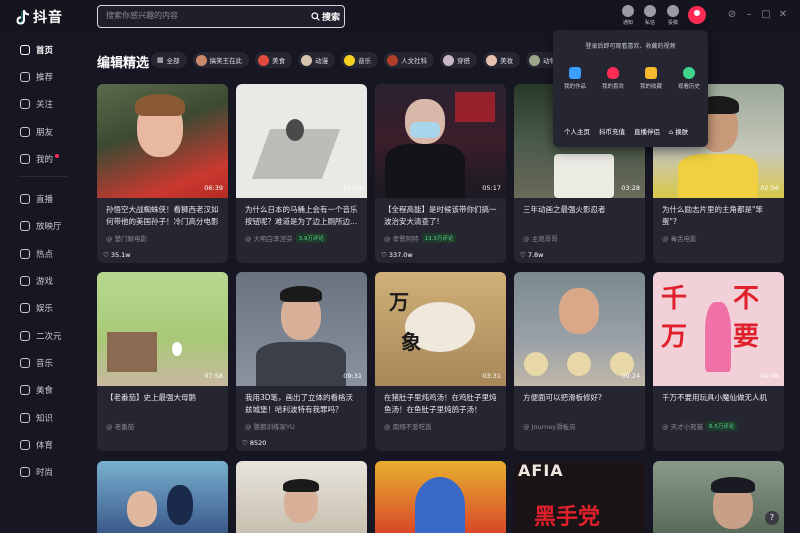 The height and width of the screenshot is (533, 800). Describe the element at coordinates (41, 226) in the screenshot. I see `sidebar-item-theater: 放映厅` at that location.